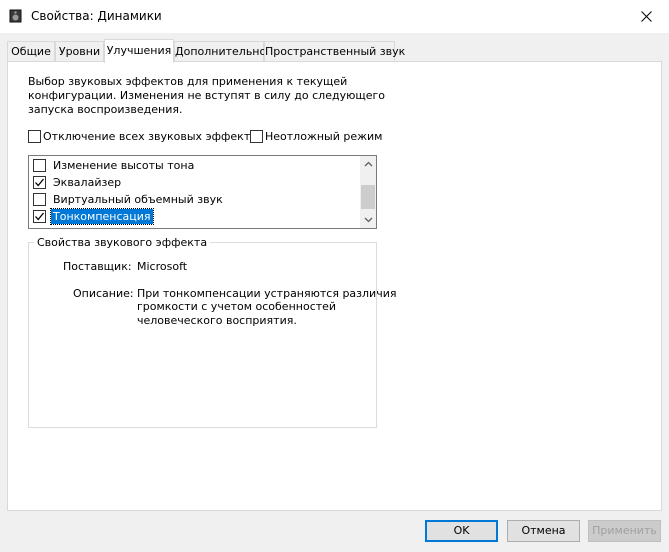  Describe the element at coordinates (217, 320) in the screenshot. I see `effect-description-line-3: человеческого восприятия.` at that location.